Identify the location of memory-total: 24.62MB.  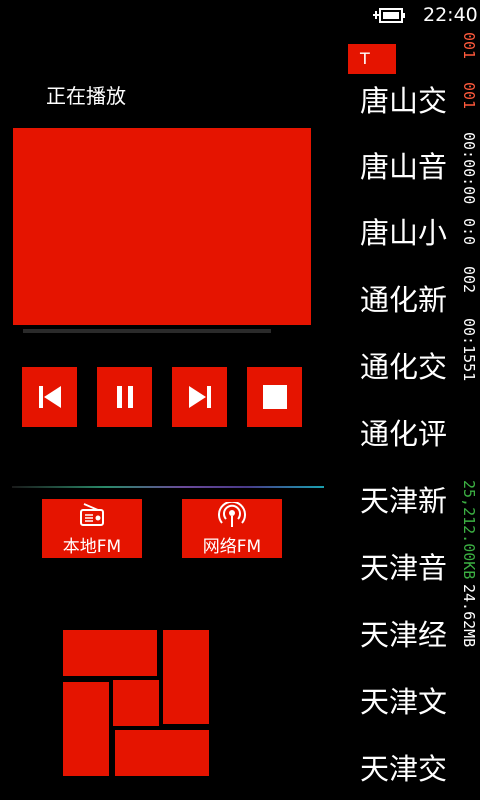
(469, 616).